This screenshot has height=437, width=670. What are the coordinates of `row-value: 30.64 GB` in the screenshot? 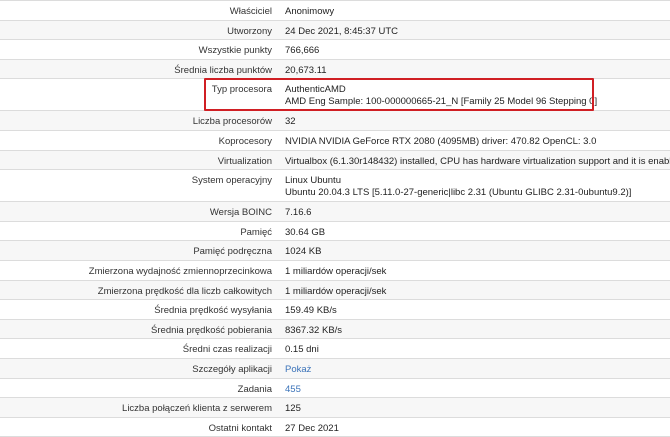 It's located at (474, 231).